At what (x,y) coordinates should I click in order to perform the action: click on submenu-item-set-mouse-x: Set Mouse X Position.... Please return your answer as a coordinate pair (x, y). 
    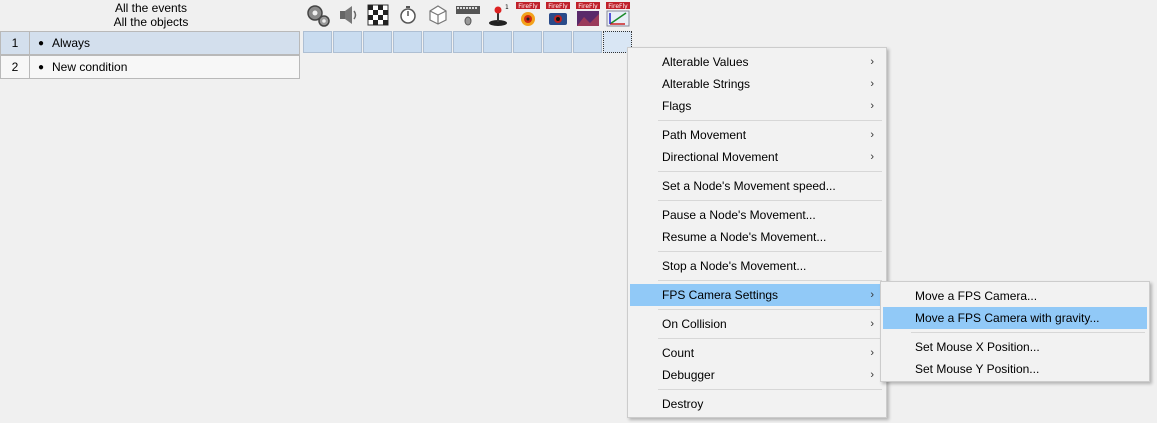
    Looking at the image, I should click on (1015, 347).